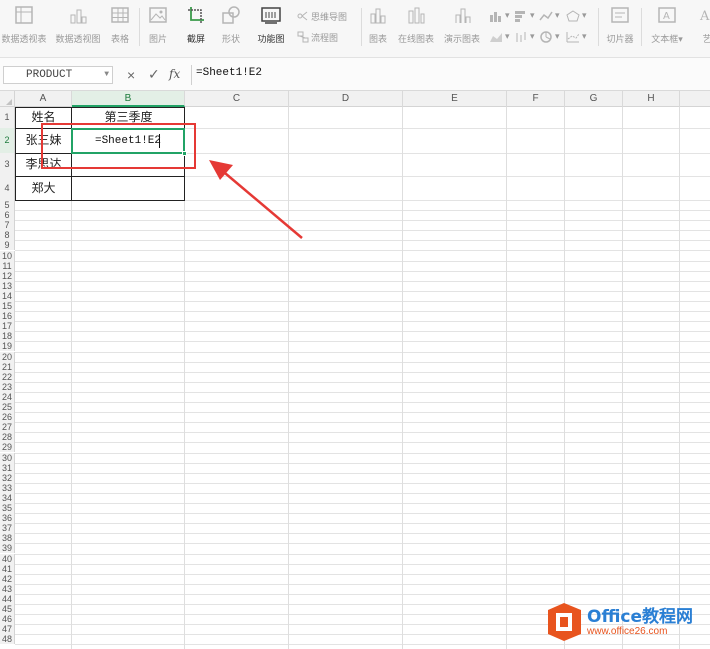 The height and width of the screenshot is (649, 710). I want to click on cancel-icon: ×, so click(131, 75).